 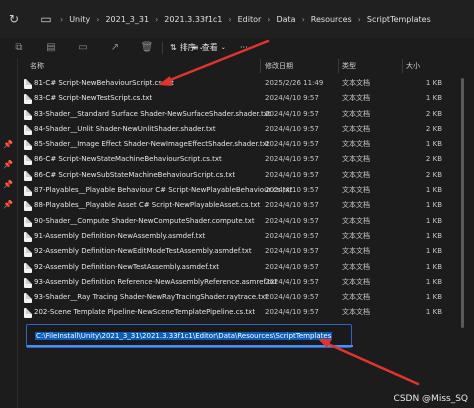 What do you see at coordinates (14, 19) in the screenshot?
I see `refresh-icon: ↻` at bounding box center [14, 19].